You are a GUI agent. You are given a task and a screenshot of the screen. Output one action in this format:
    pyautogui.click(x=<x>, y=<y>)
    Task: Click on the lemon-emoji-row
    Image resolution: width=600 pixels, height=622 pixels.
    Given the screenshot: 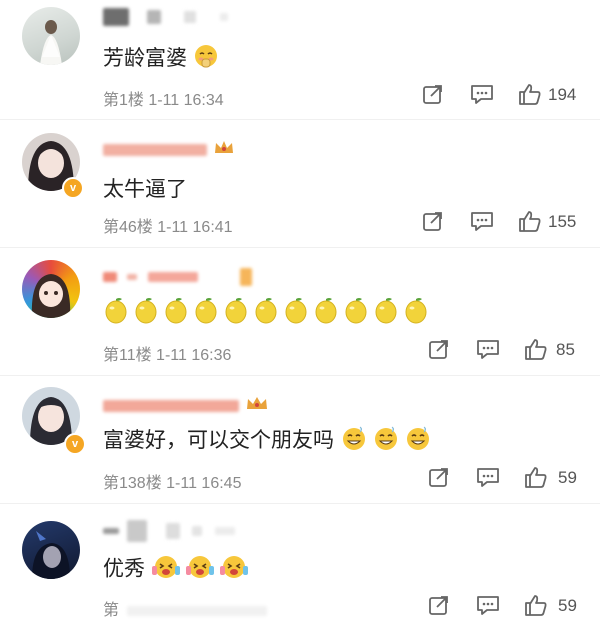 What is the action you would take?
    pyautogui.click(x=268, y=311)
    